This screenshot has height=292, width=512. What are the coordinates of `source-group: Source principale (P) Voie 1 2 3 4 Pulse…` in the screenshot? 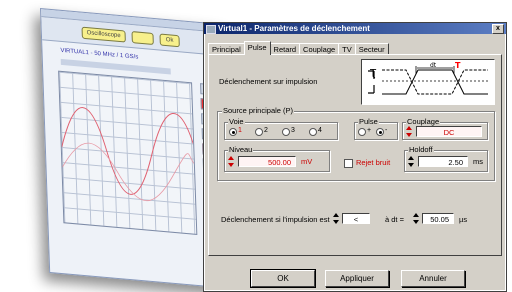 It's located at (356, 143).